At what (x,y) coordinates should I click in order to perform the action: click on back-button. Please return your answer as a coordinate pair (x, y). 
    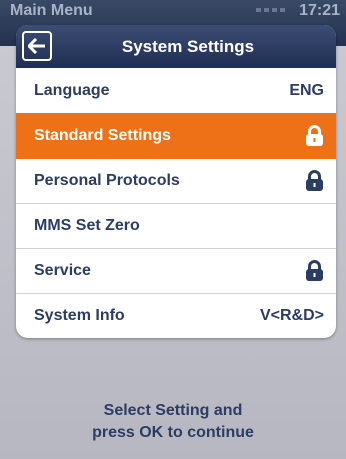
    Looking at the image, I should click on (37, 46).